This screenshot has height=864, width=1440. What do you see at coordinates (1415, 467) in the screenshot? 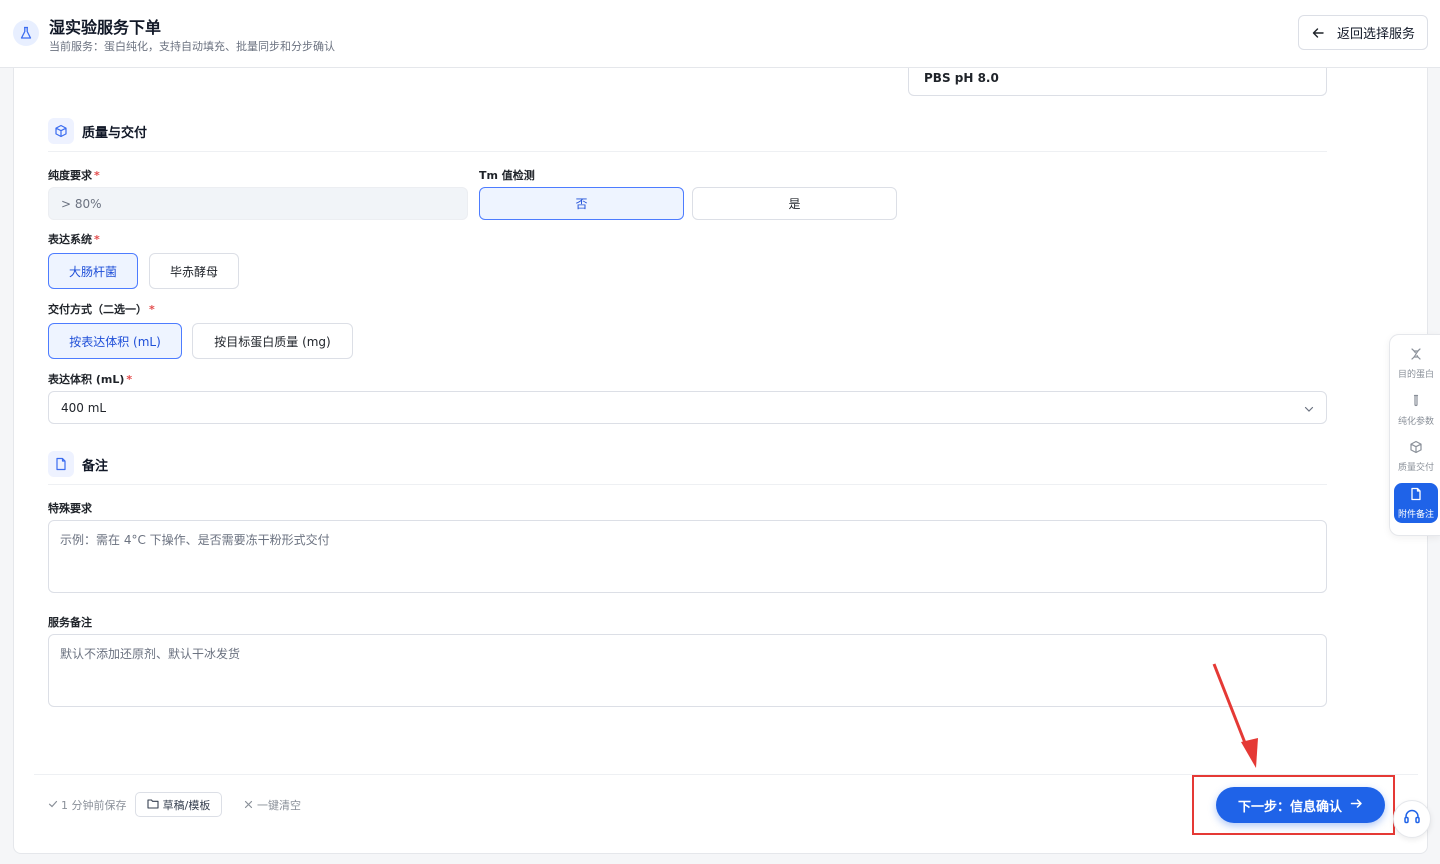
I see `side-nav-label: 质量交付` at bounding box center [1415, 467].